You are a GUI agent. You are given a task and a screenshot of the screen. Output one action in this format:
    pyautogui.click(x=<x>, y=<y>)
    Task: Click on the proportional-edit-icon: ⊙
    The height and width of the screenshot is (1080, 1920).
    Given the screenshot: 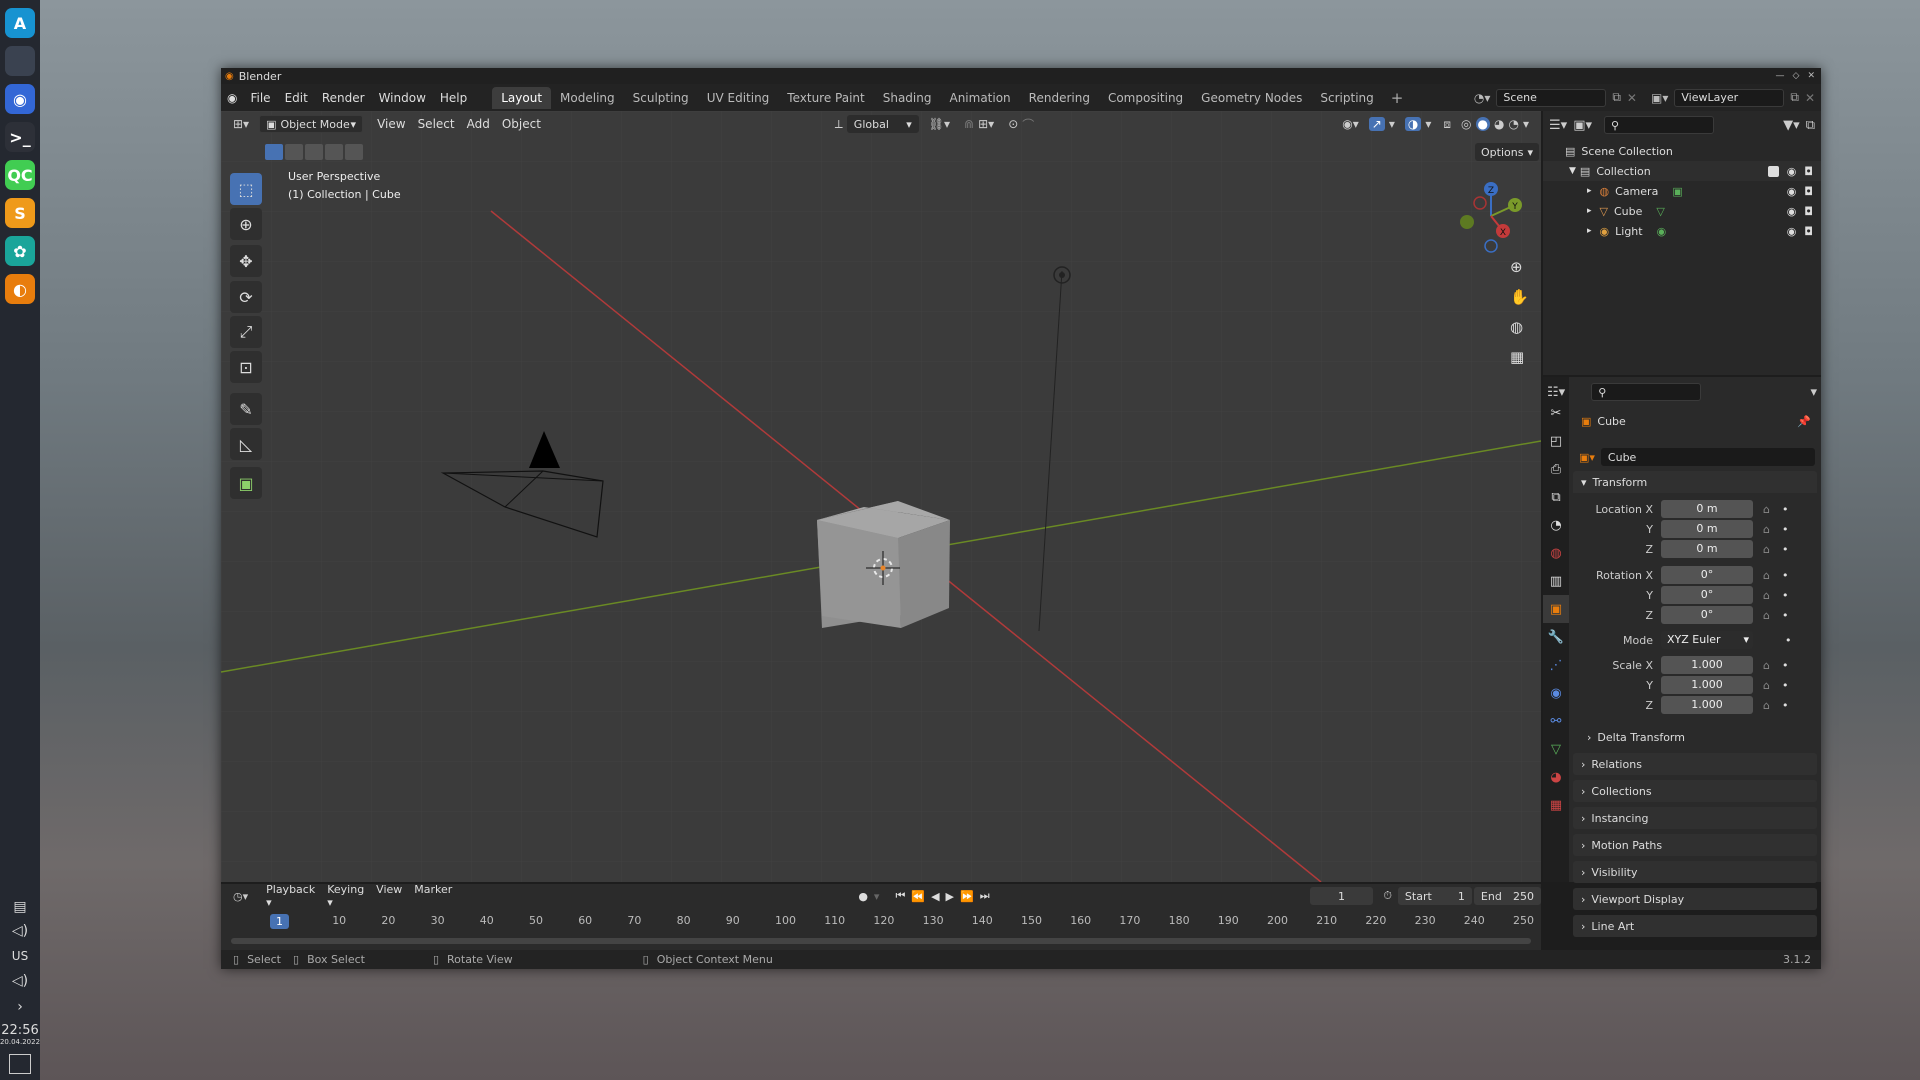 What is the action you would take?
    pyautogui.click(x=1013, y=124)
    